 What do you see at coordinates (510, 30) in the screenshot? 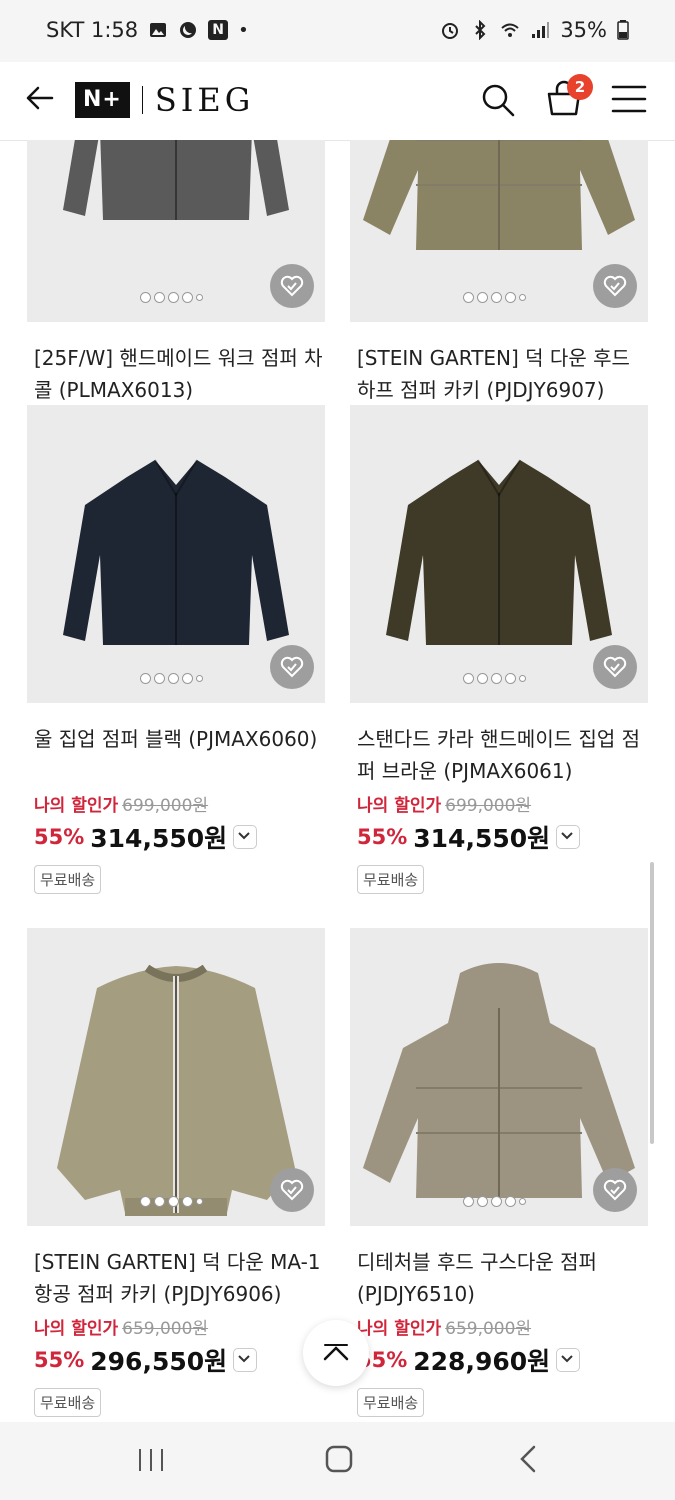
I see `wifi-icon` at bounding box center [510, 30].